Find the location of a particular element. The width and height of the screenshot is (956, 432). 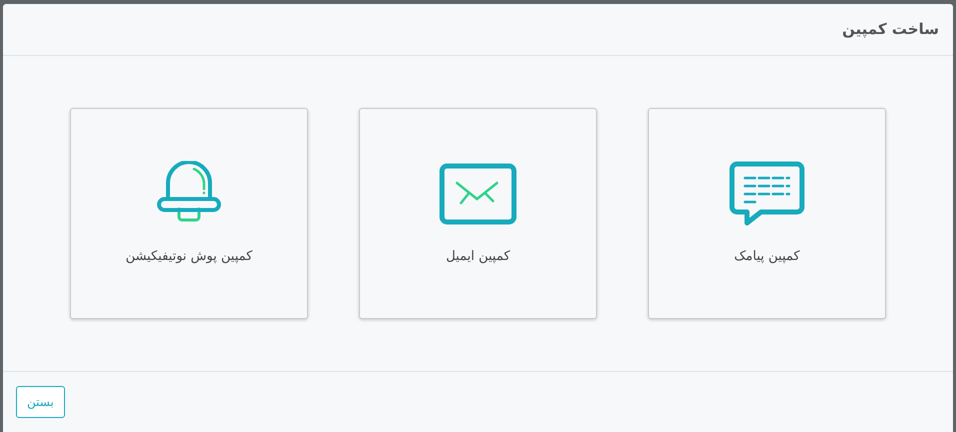

card-label: کمپین پوش نوتیفیکیشن is located at coordinates (189, 257).